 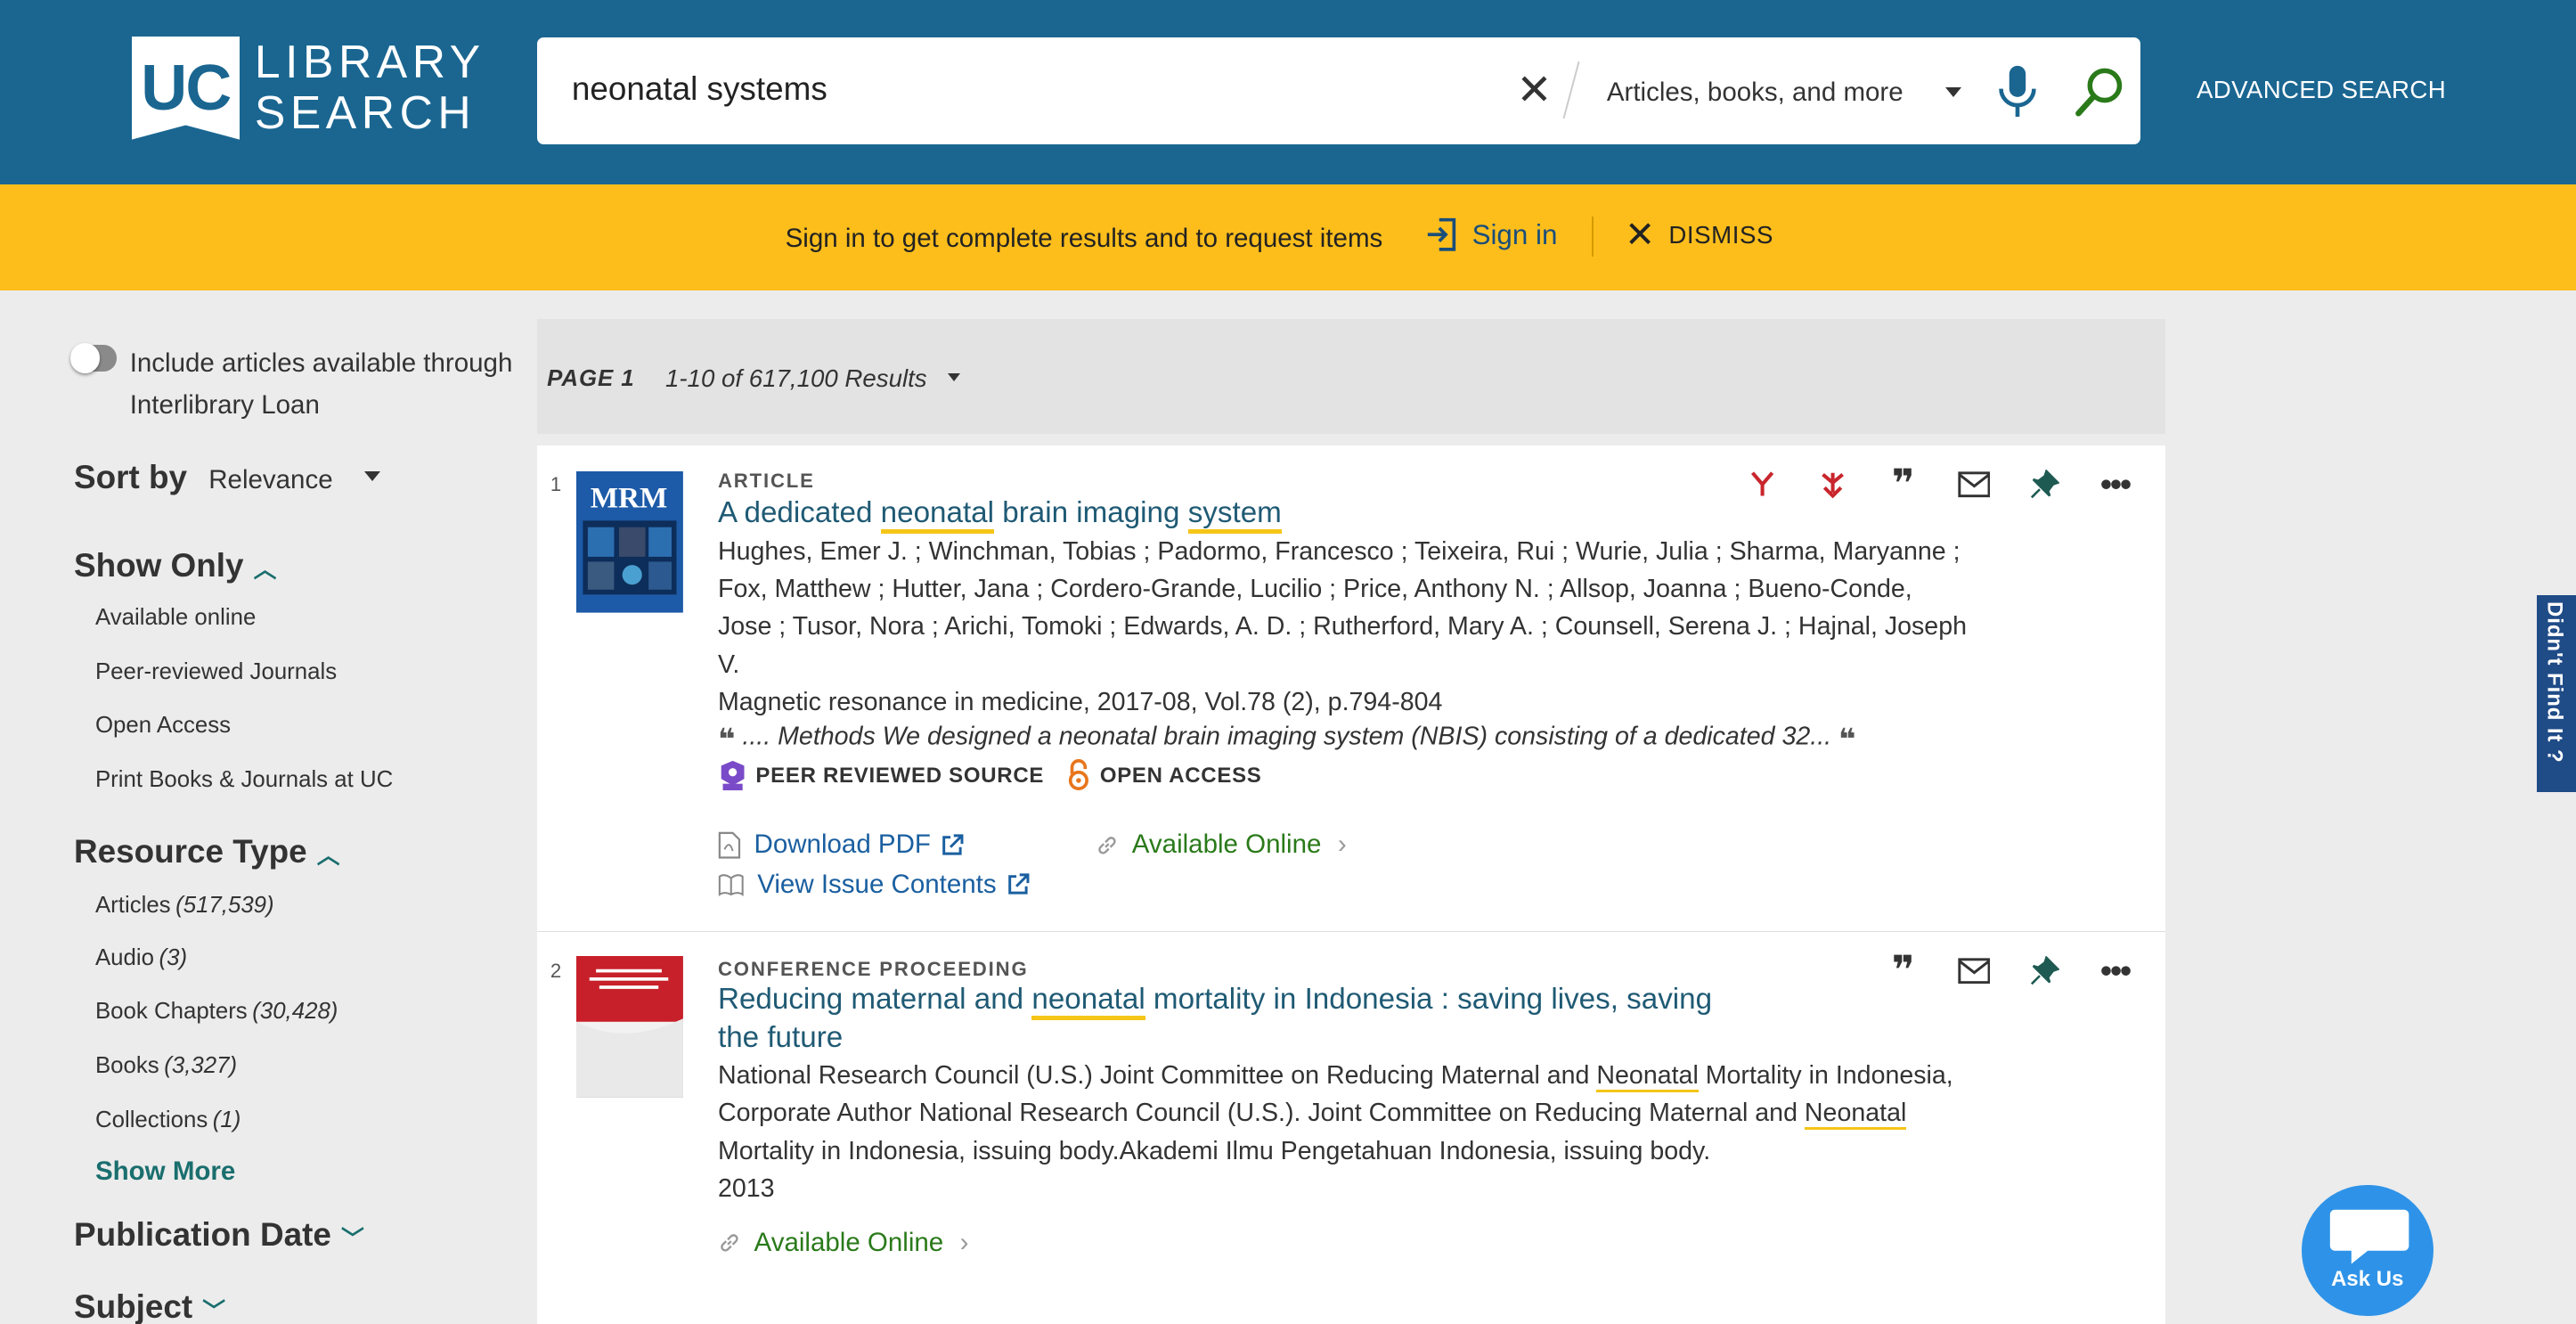 What do you see at coordinates (953, 844) in the screenshot?
I see `external-link-icon` at bounding box center [953, 844].